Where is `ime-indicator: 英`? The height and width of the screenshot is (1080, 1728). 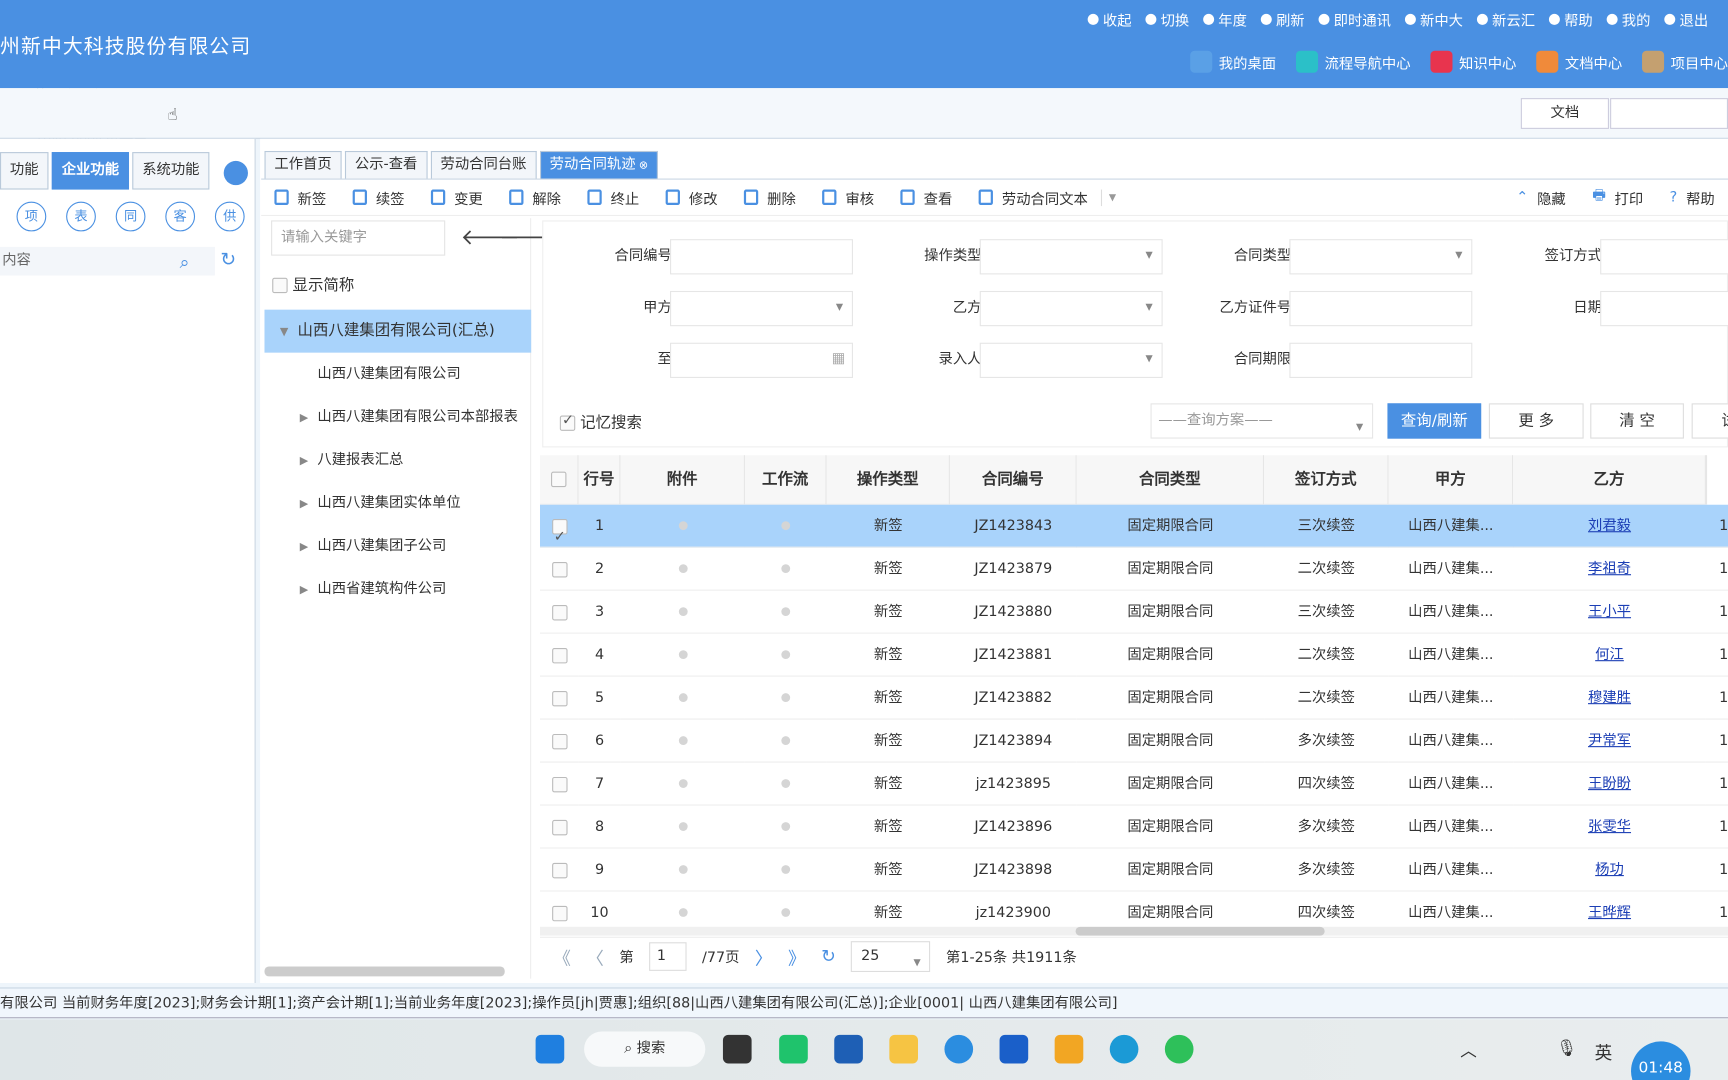 ime-indicator: 英 is located at coordinates (1604, 1051).